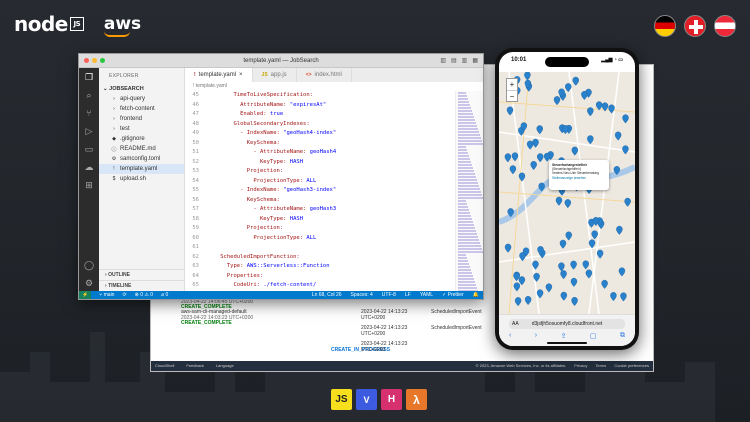 The height and width of the screenshot is (422, 750). I want to click on file-tree-item: ⚙ samconfig.toml, so click(141, 159).